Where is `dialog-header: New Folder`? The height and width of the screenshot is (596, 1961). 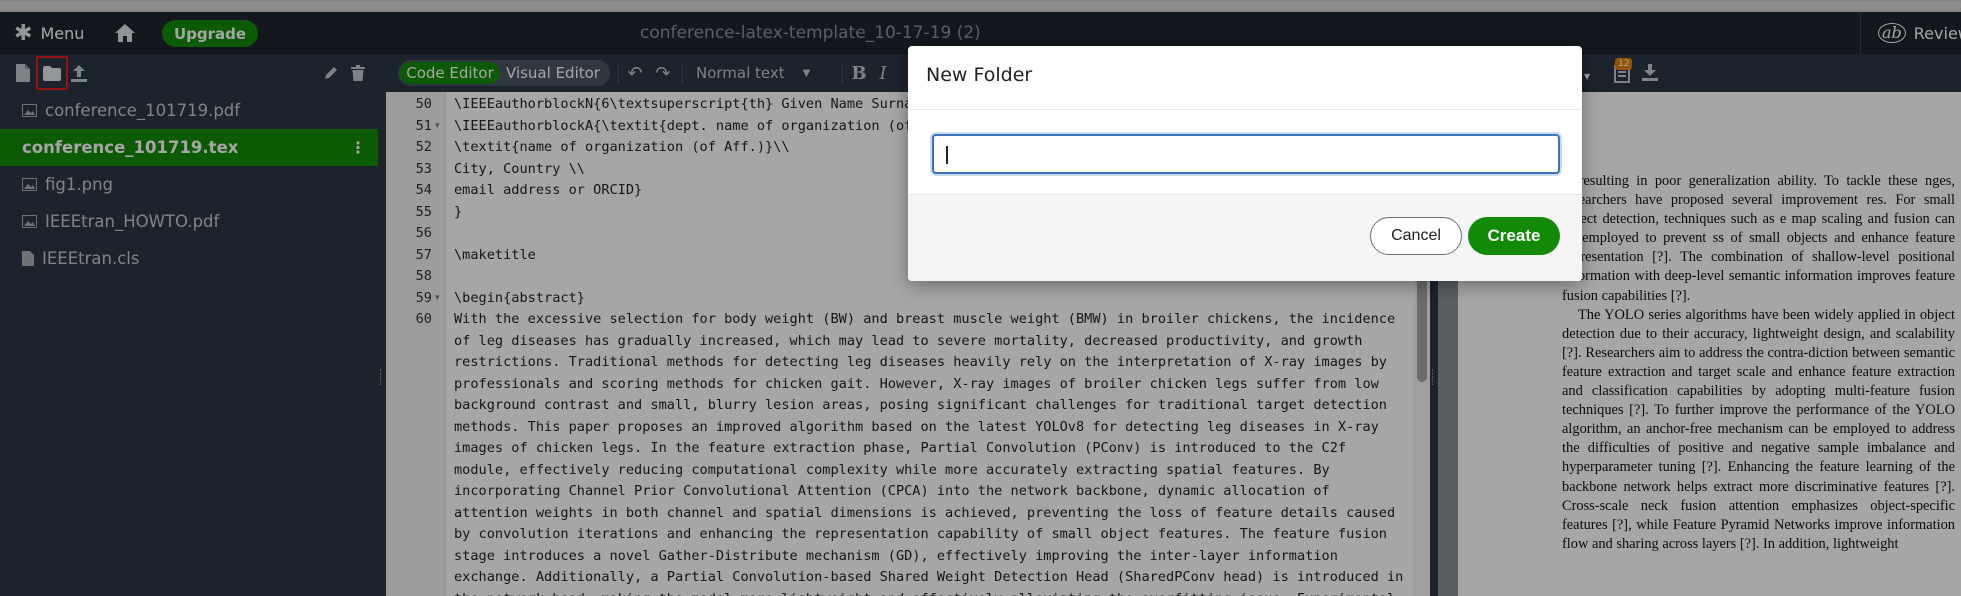
dialog-header: New Folder is located at coordinates (1245, 78).